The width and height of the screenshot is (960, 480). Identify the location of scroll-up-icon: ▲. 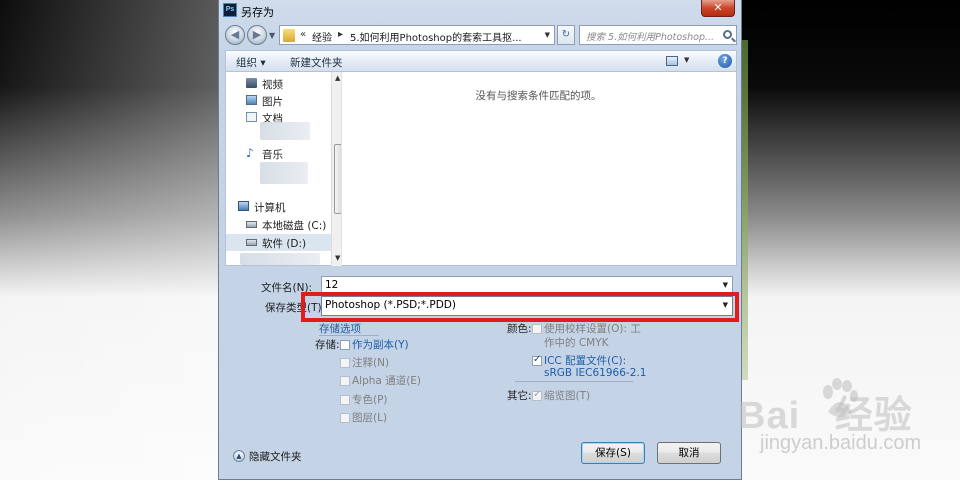
(337, 78).